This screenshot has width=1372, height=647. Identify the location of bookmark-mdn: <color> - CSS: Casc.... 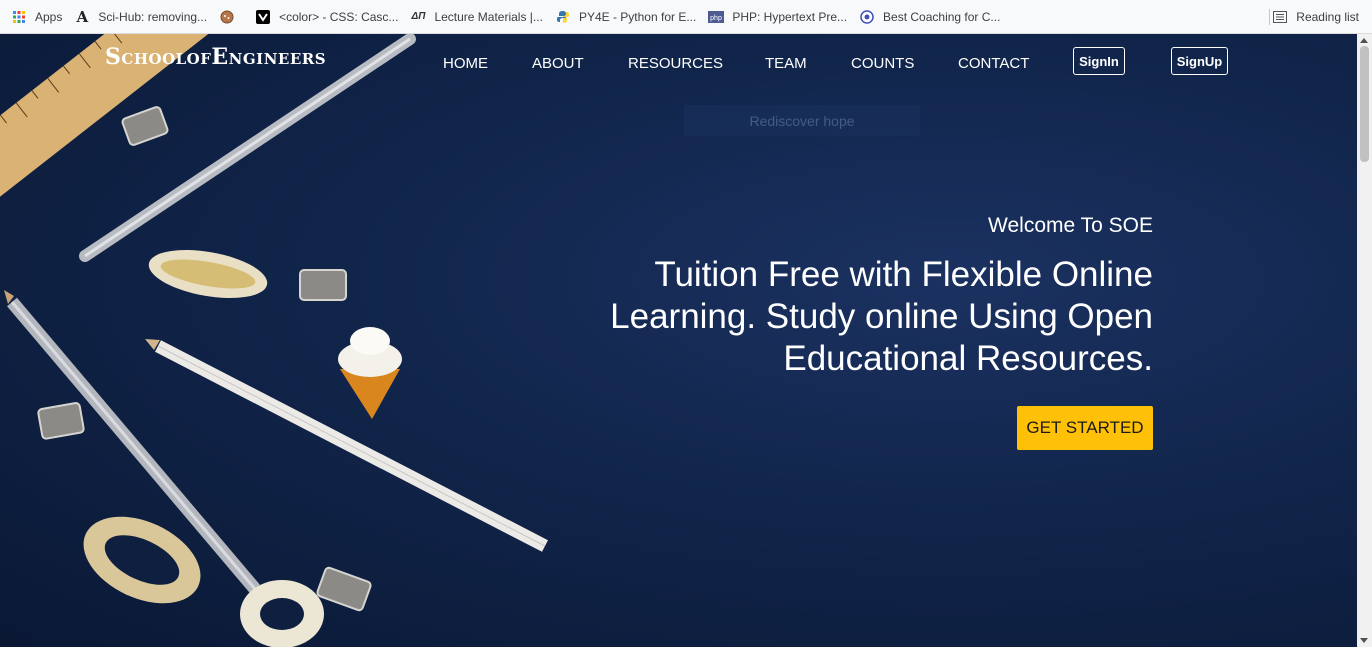
(326, 17).